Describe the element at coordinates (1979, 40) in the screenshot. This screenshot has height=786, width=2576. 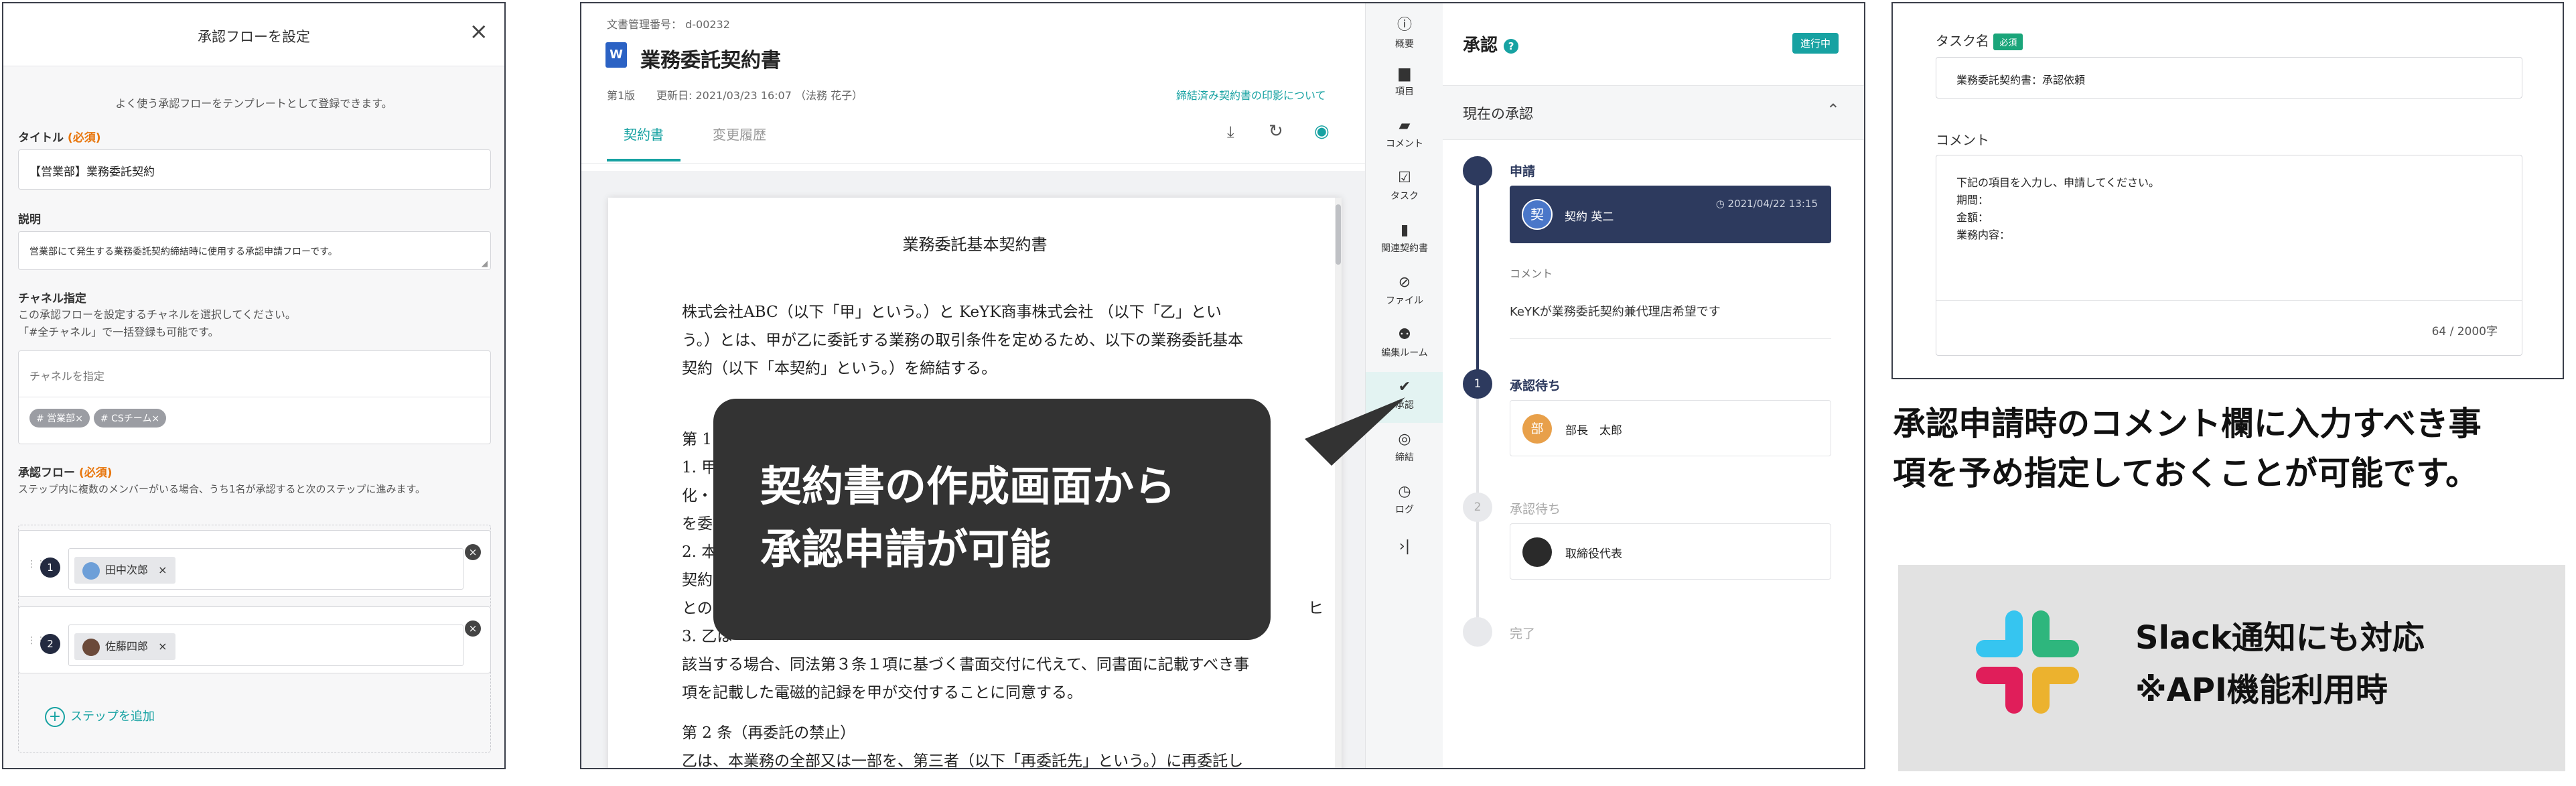
I see `task-name-label: タスク名 必須` at that location.